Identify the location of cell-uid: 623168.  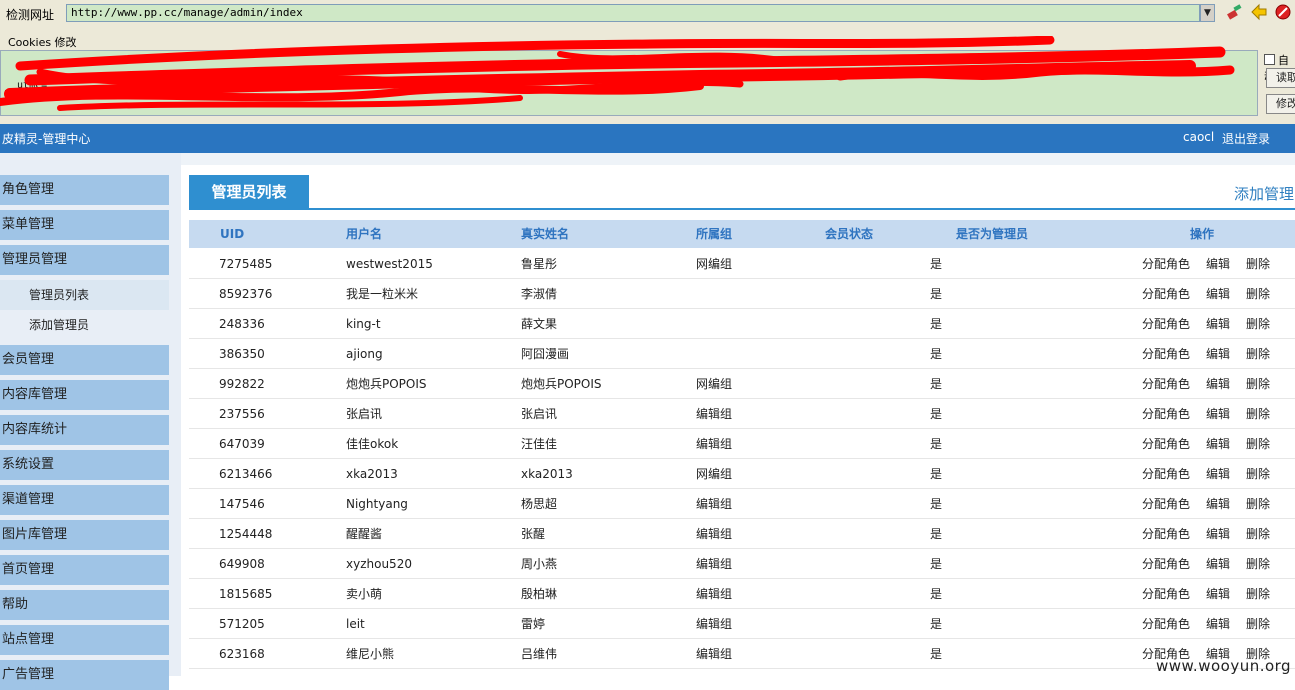
(242, 654).